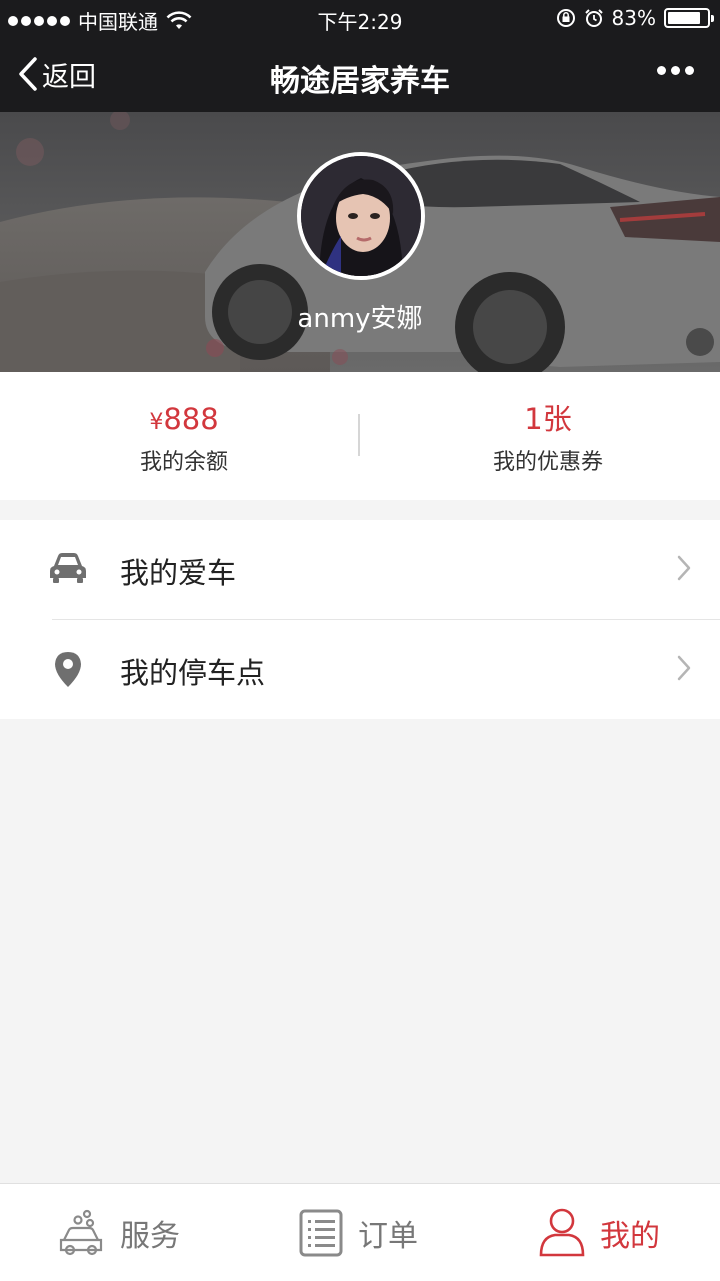 This screenshot has width=720, height=1281. What do you see at coordinates (360, 319) in the screenshot?
I see `username: anmy安娜` at bounding box center [360, 319].